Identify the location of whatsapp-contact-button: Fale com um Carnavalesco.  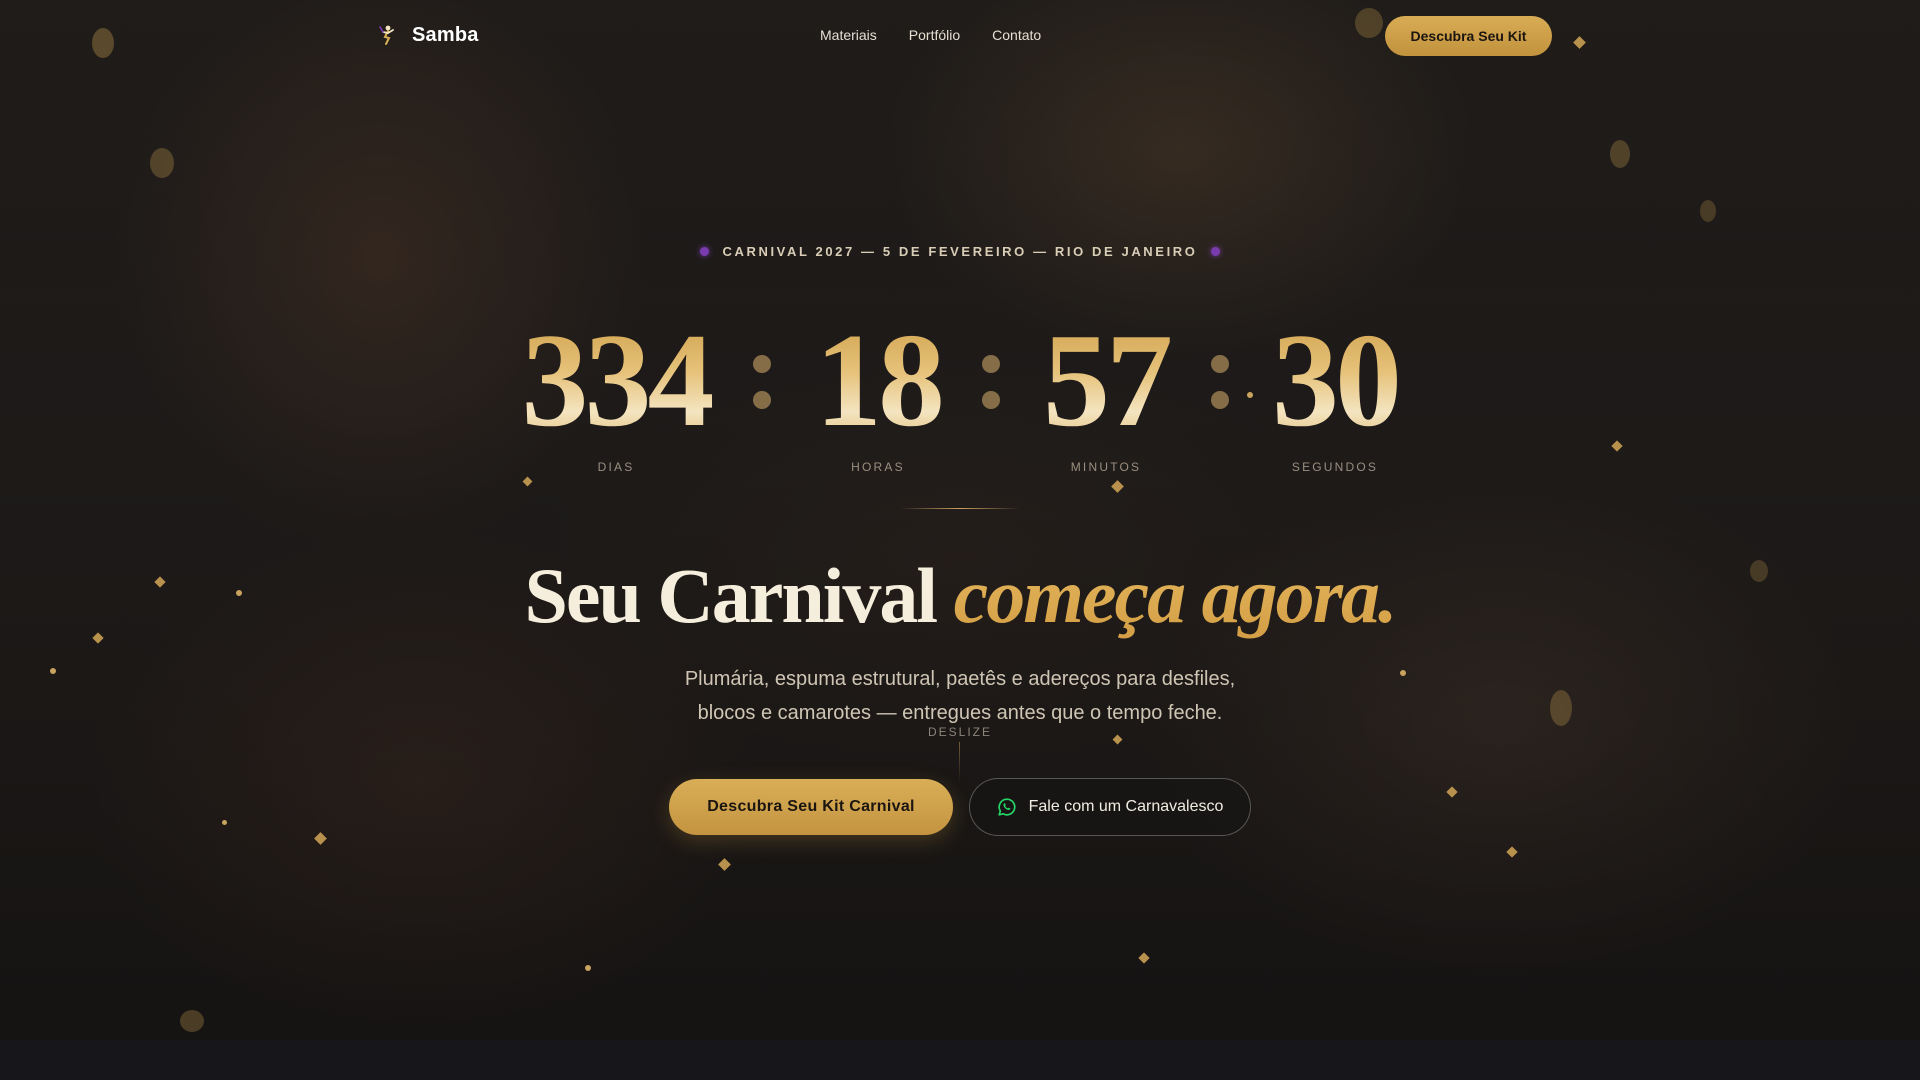
(1110, 807).